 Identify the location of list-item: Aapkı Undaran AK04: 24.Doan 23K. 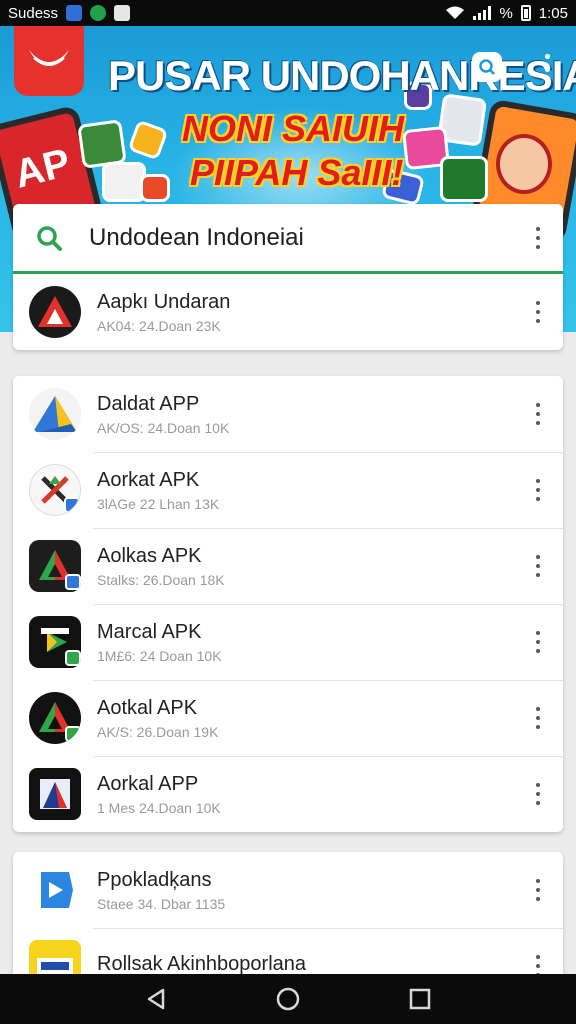
(288, 312).